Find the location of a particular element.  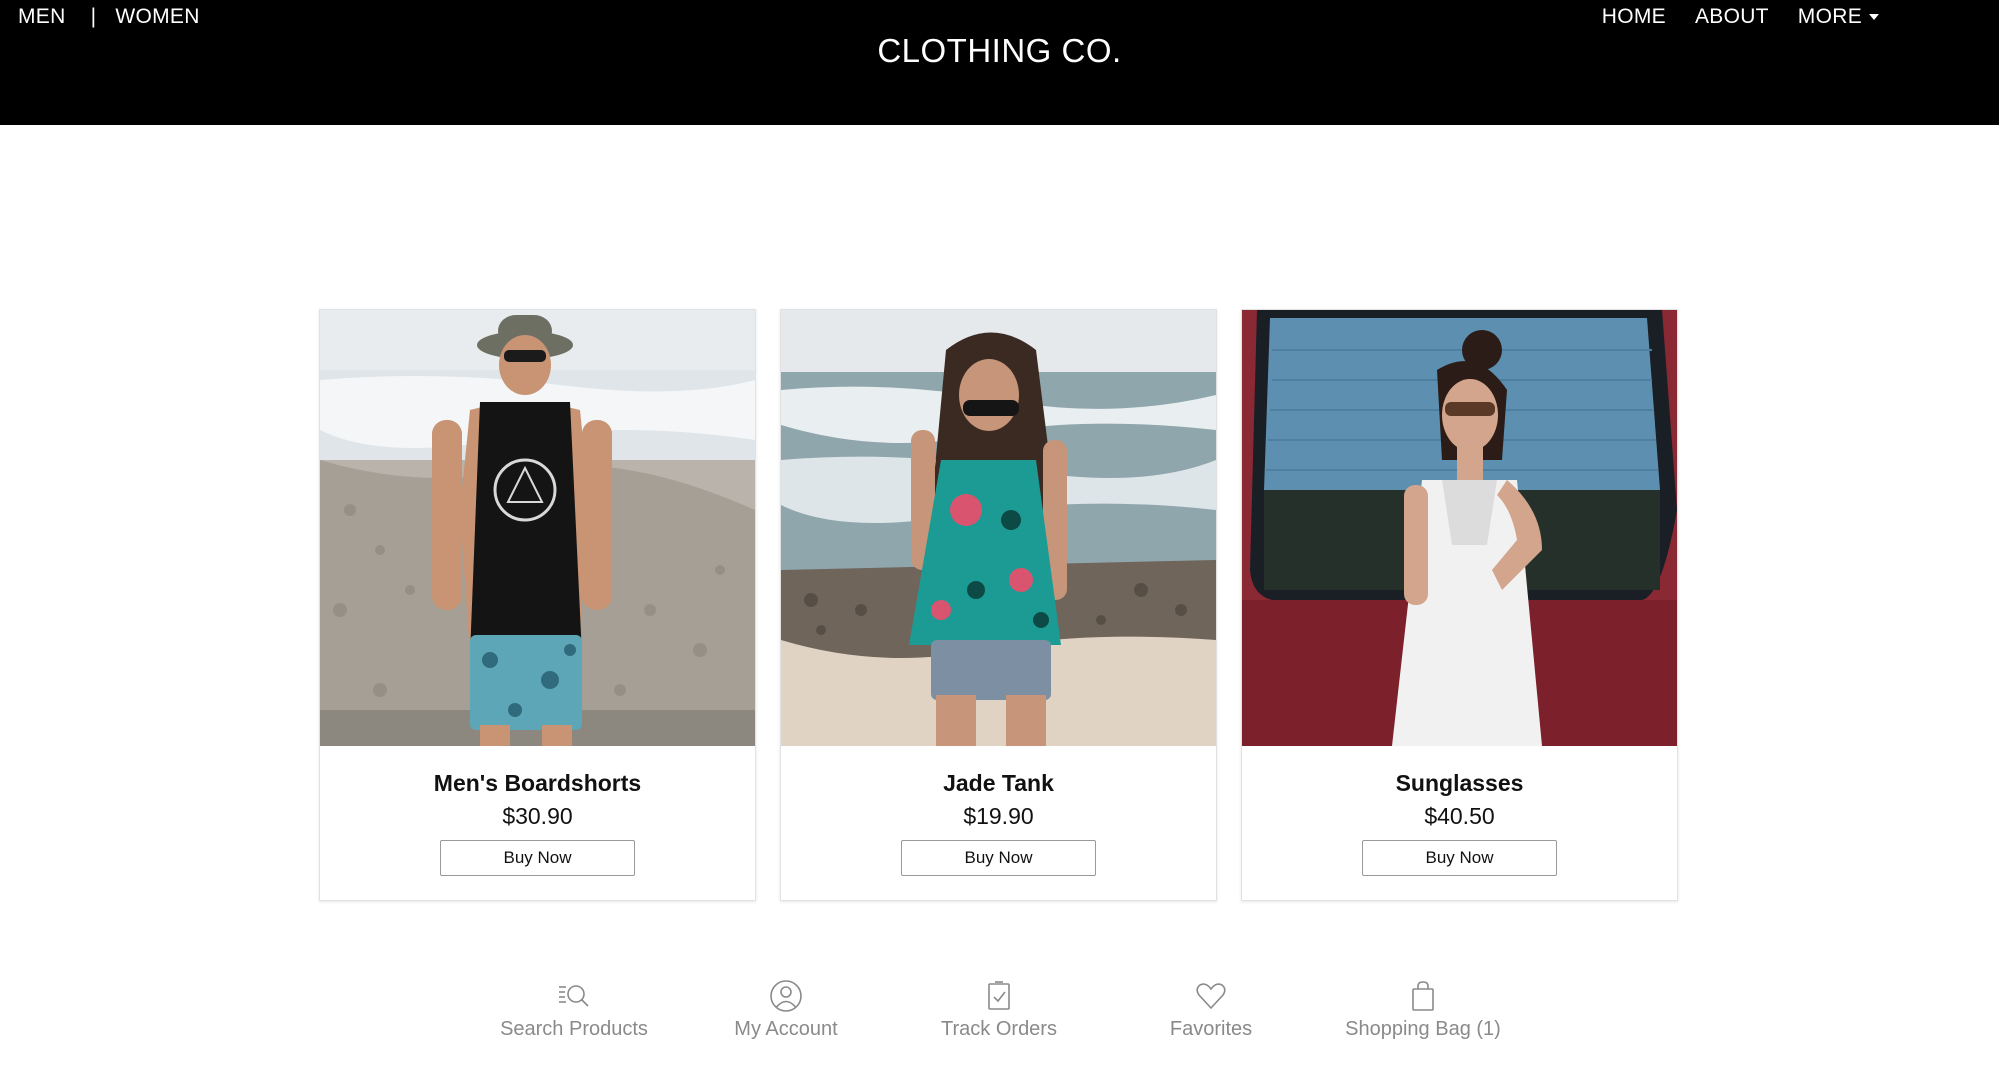

shopping-bag-icon is located at coordinates (1423, 996).